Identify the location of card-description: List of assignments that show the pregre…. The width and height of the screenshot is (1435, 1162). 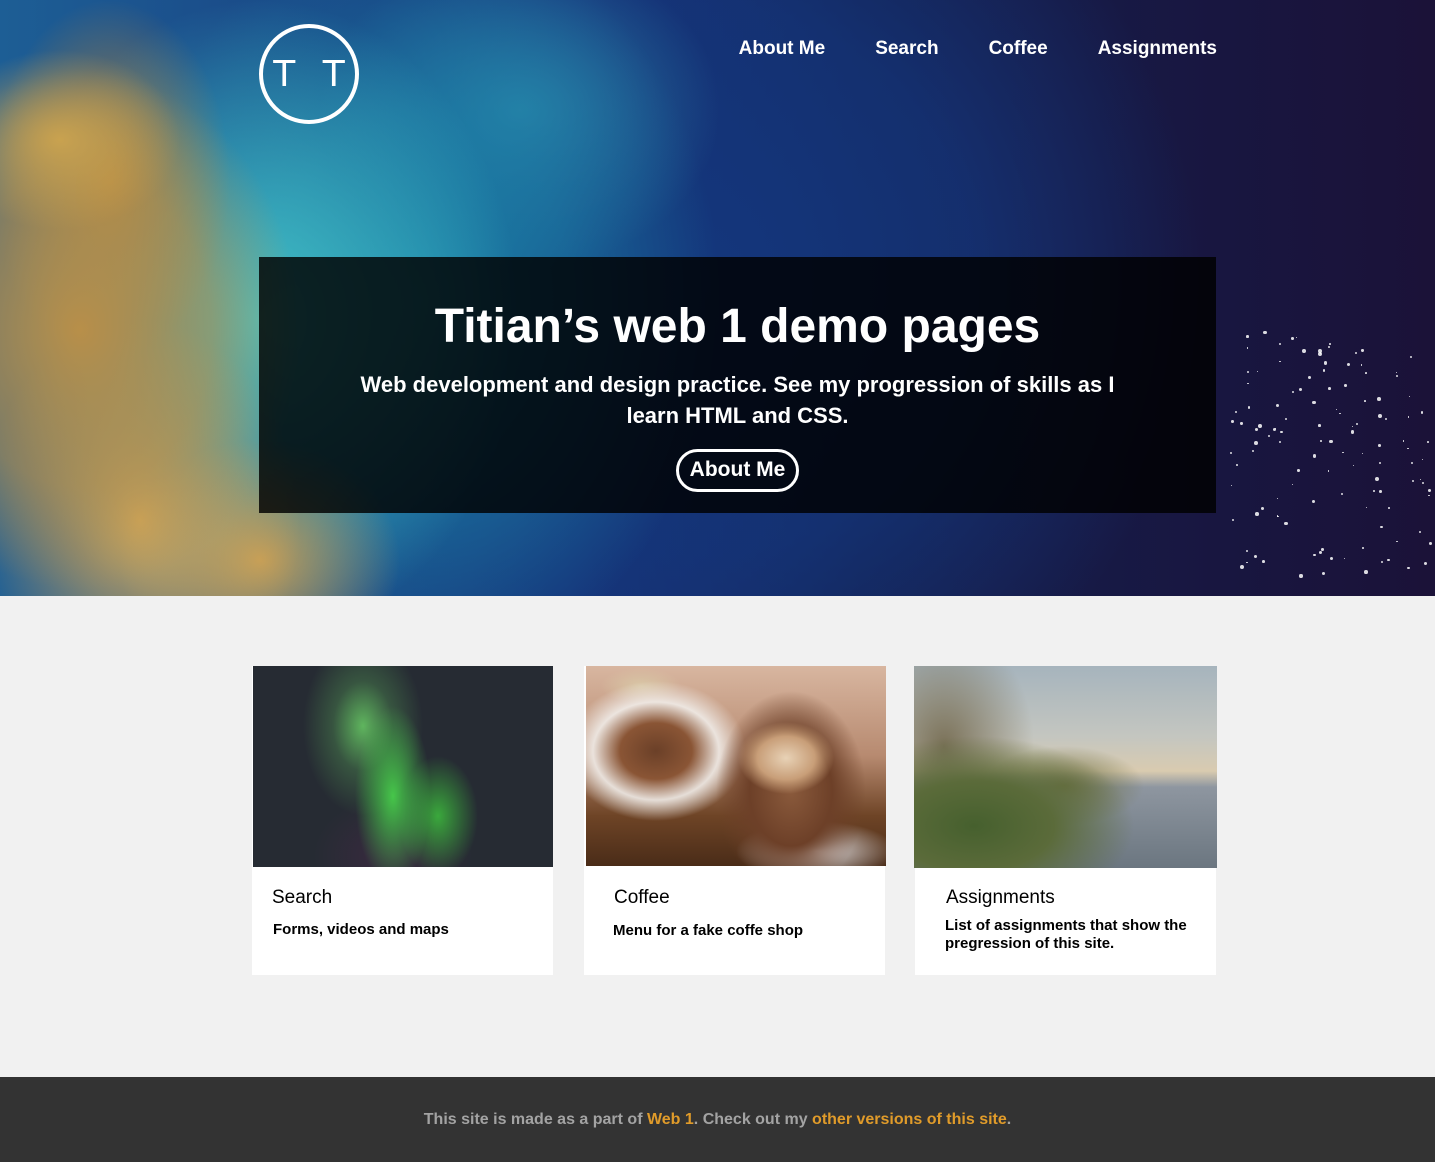
(1066, 934).